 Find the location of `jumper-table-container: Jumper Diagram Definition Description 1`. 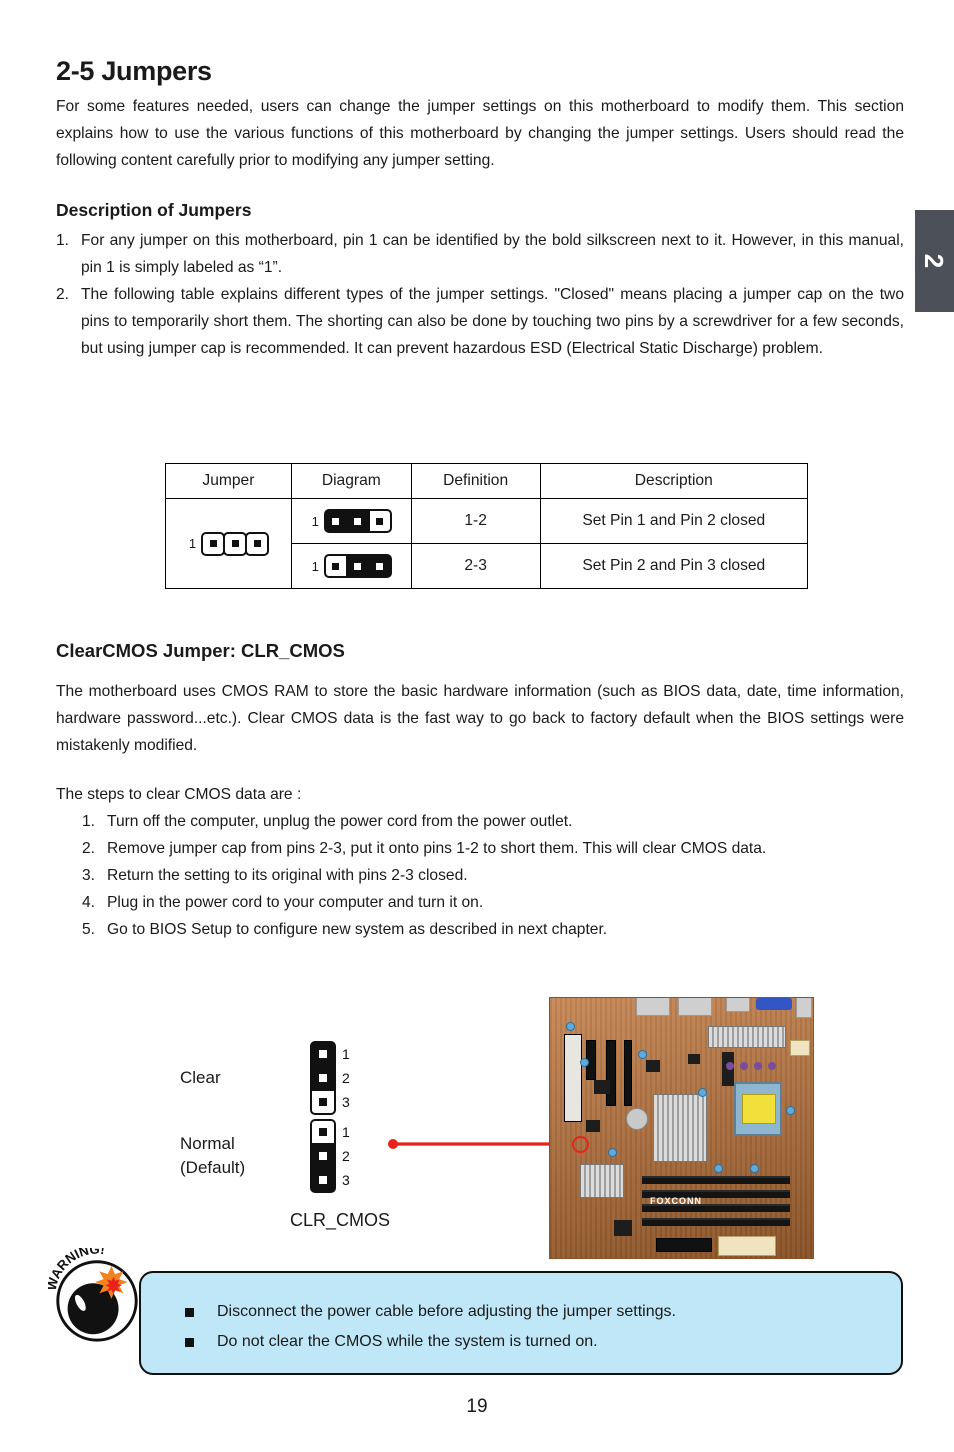

jumper-table-container: Jumper Diagram Definition Description 1 is located at coordinates (487, 526).